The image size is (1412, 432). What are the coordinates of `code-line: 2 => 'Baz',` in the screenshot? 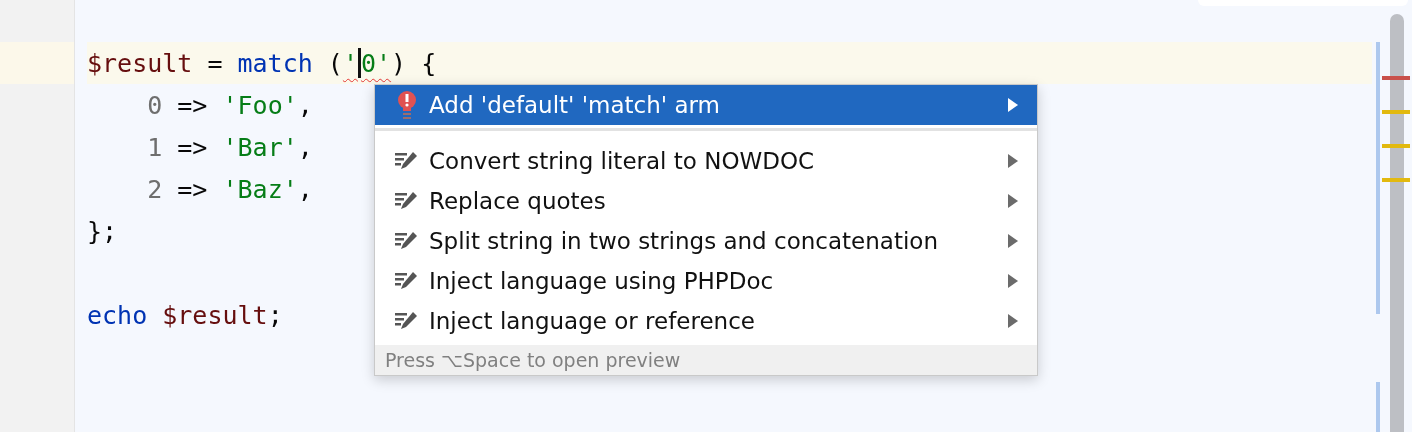 It's located at (229, 189).